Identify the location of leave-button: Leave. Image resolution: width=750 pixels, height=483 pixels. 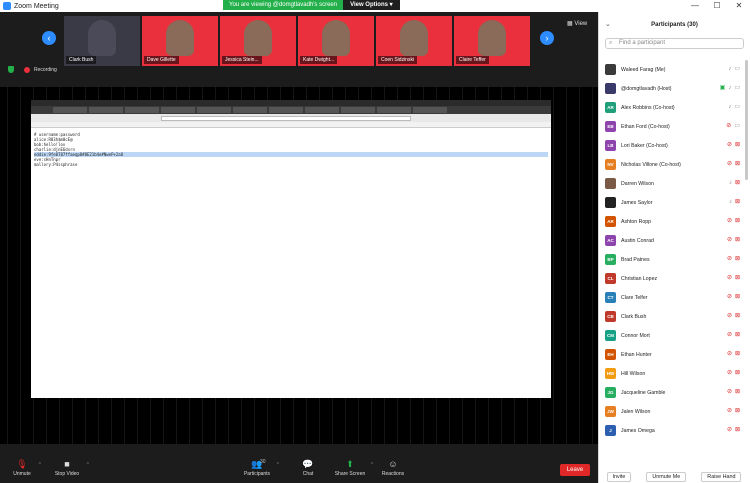
(575, 470).